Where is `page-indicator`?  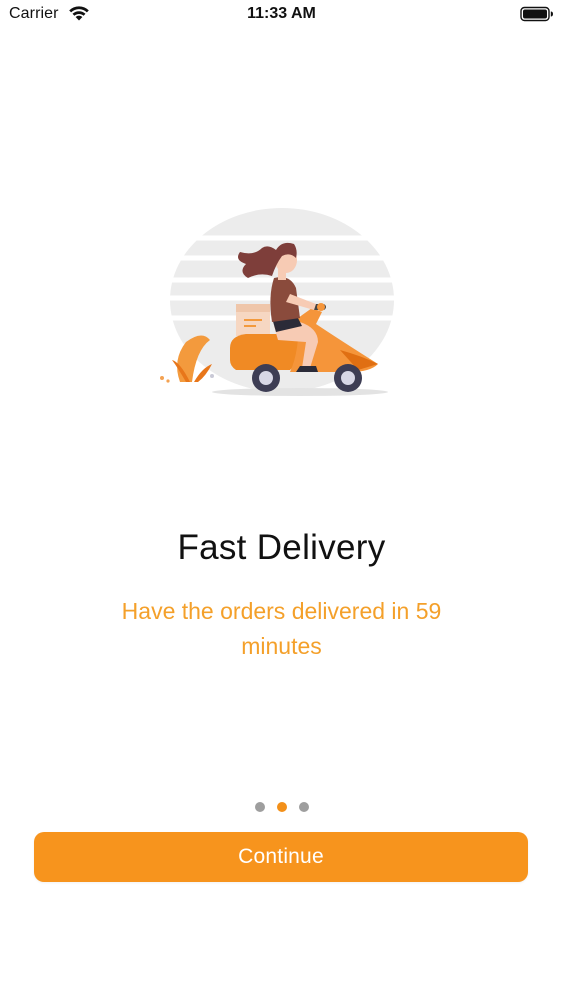
page-indicator is located at coordinates (281, 807).